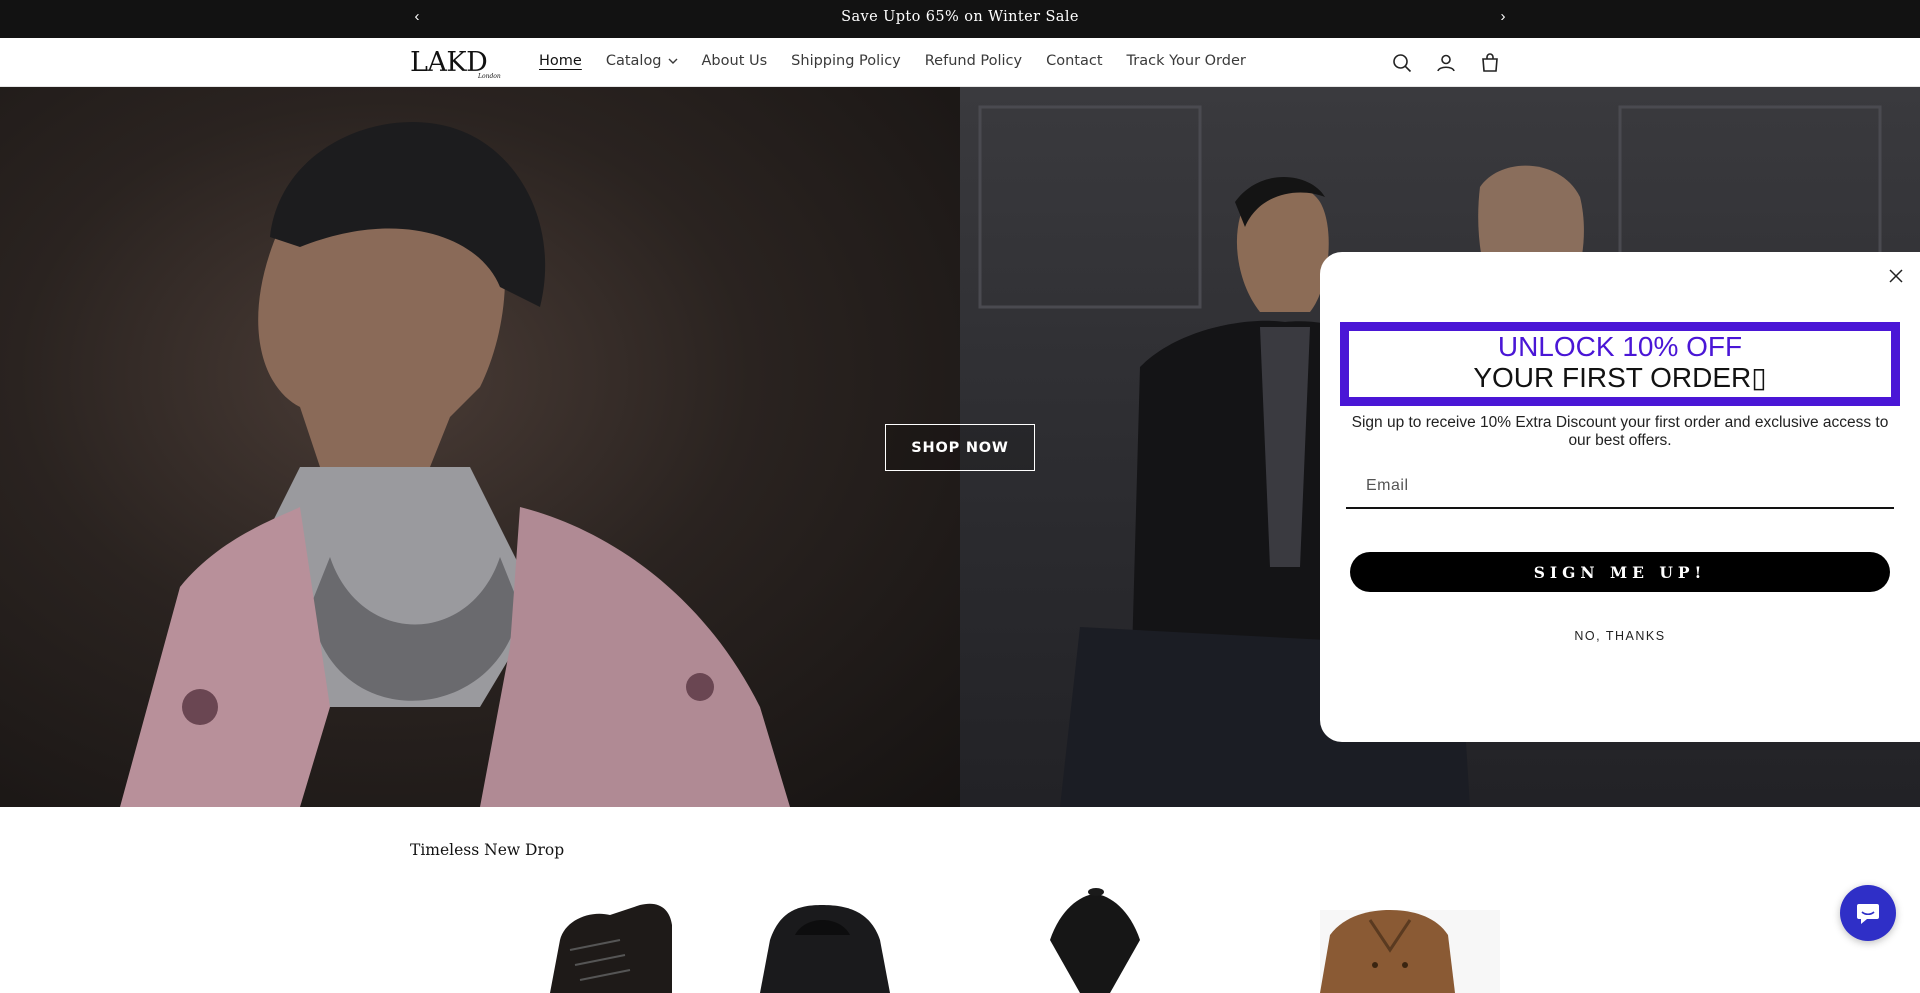  Describe the element at coordinates (673, 61) in the screenshot. I see `chevron-down-icon` at that location.